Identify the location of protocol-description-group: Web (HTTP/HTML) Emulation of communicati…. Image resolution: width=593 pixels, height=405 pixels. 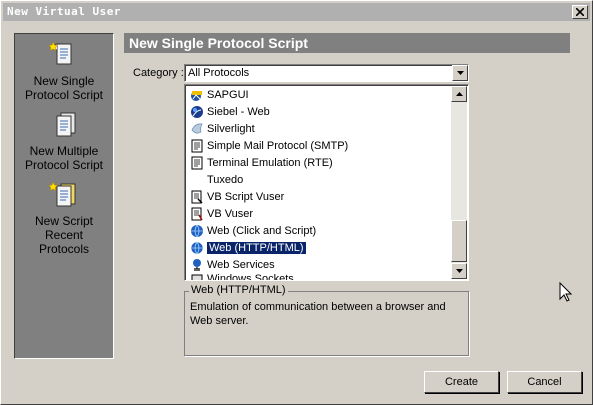
(326, 320).